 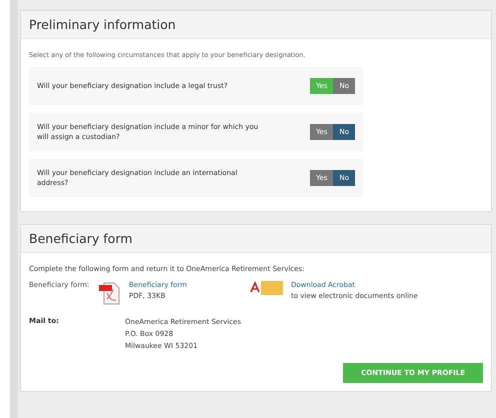 I want to click on pdf-icon, so click(x=110, y=293).